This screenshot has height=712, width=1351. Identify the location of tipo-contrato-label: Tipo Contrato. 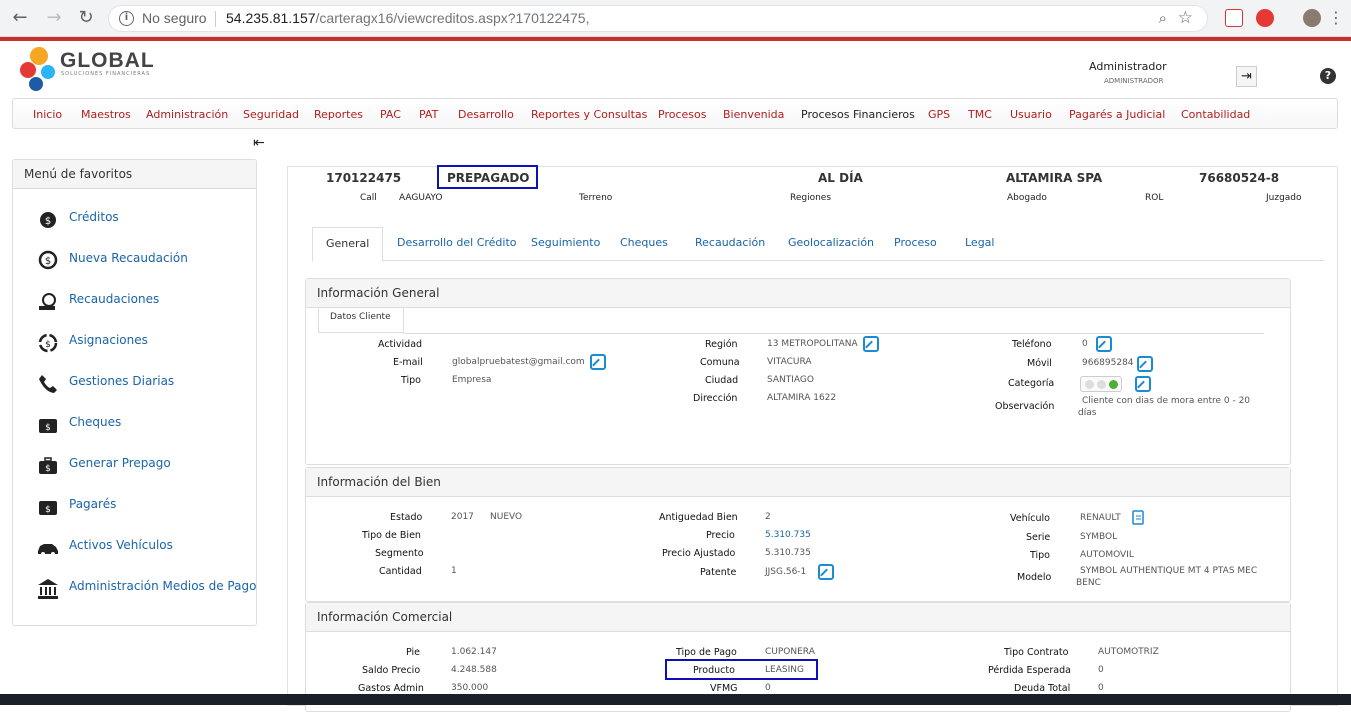
(1036, 652).